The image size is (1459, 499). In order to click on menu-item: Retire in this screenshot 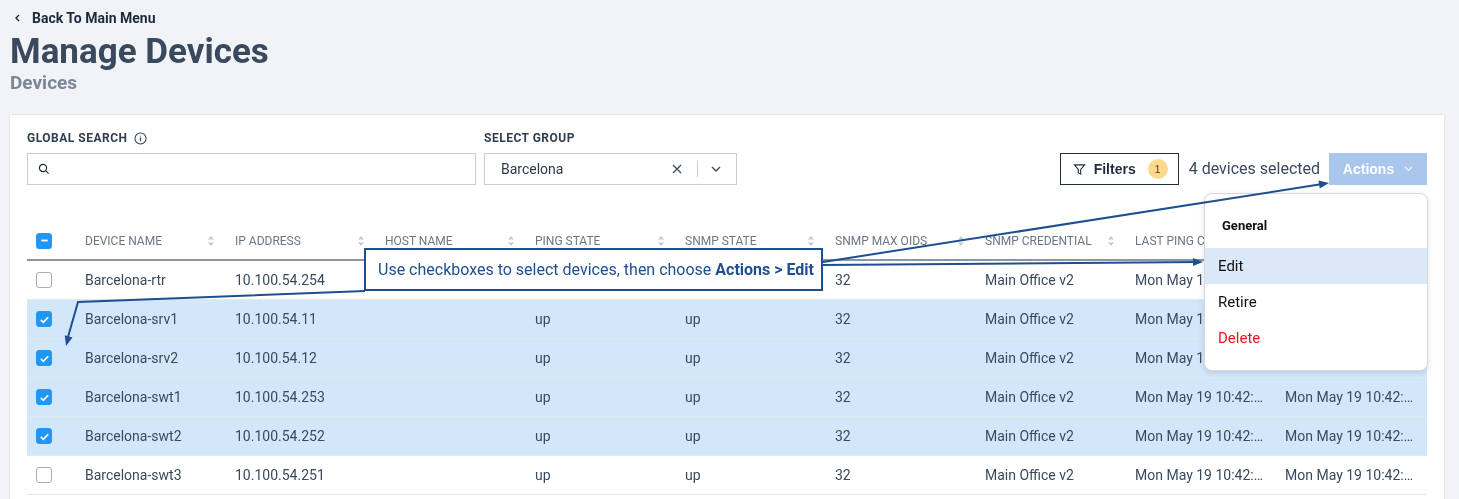, I will do `click(1316, 302)`.